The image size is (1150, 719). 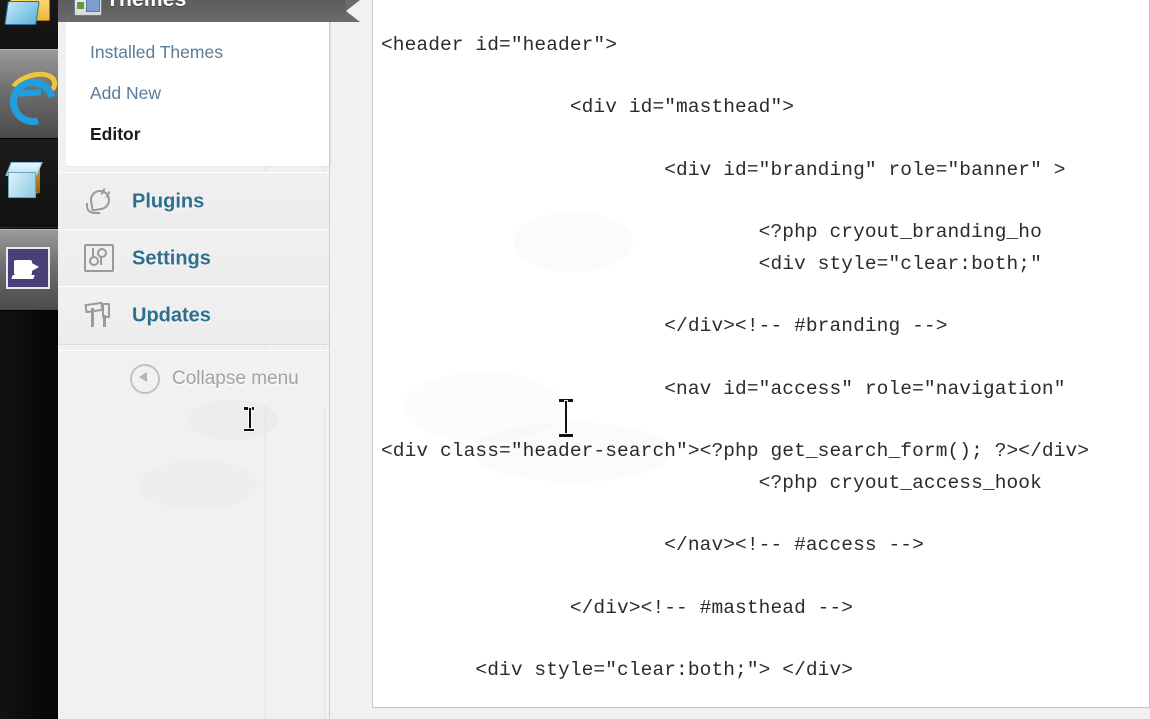 I want to click on taskbar-item-camera-recorder, so click(x=29, y=270).